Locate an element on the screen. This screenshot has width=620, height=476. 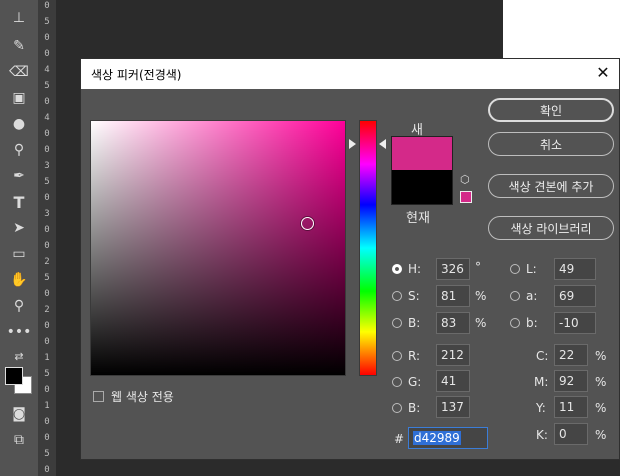
red-field: 212 is located at coordinates (453, 355).